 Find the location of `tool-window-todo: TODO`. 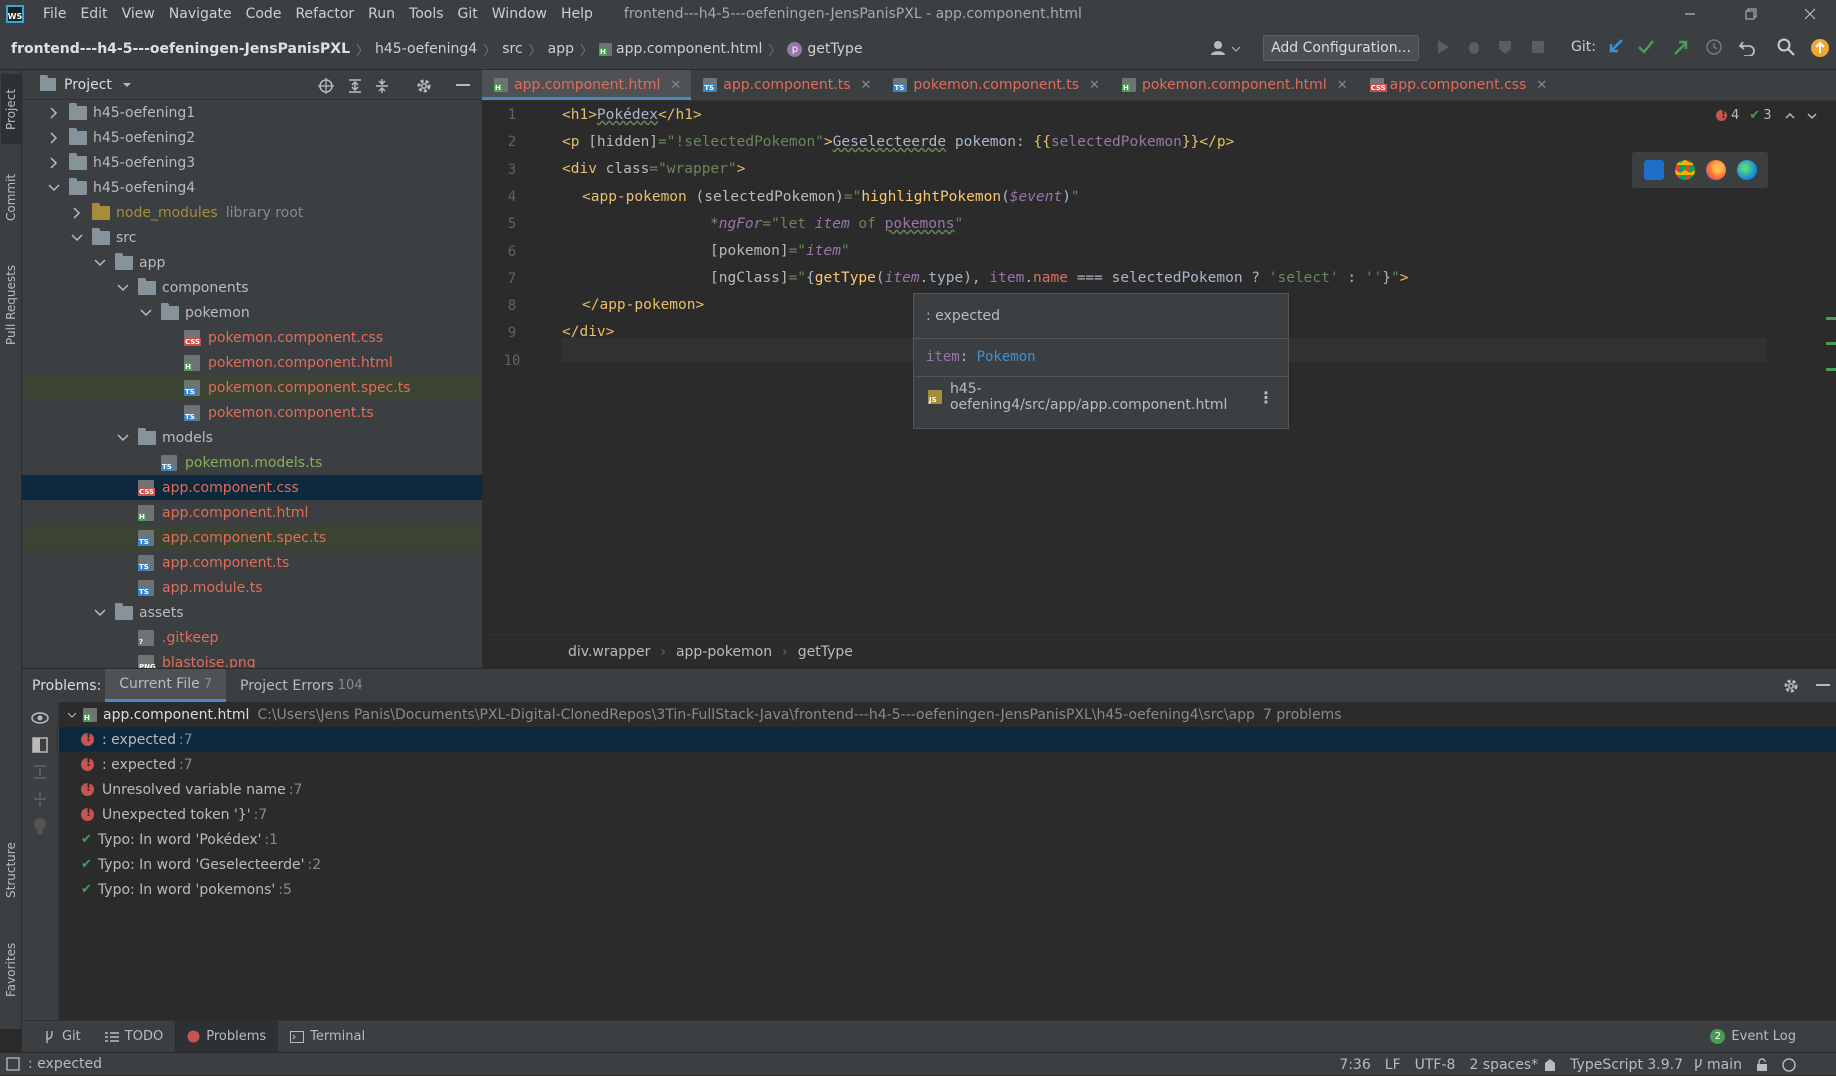

tool-window-todo: TODO is located at coordinates (134, 1037).